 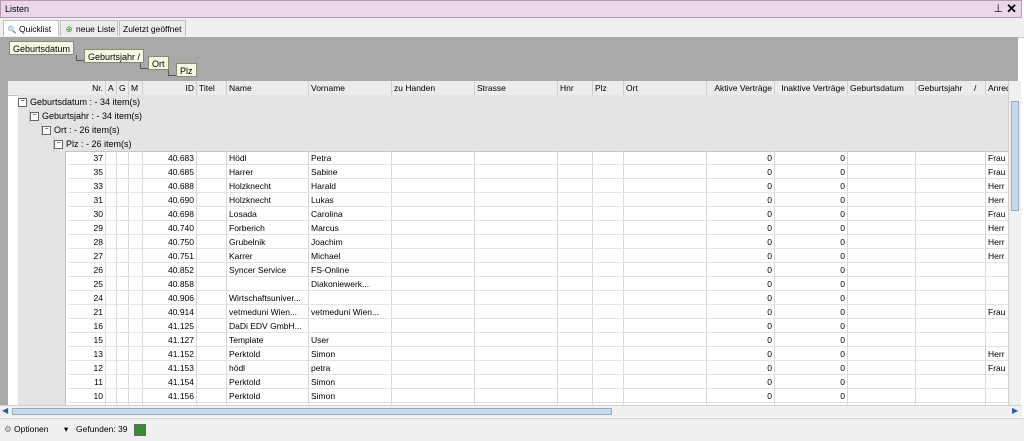 I want to click on cell-nr: 21, so click(x=87, y=312).